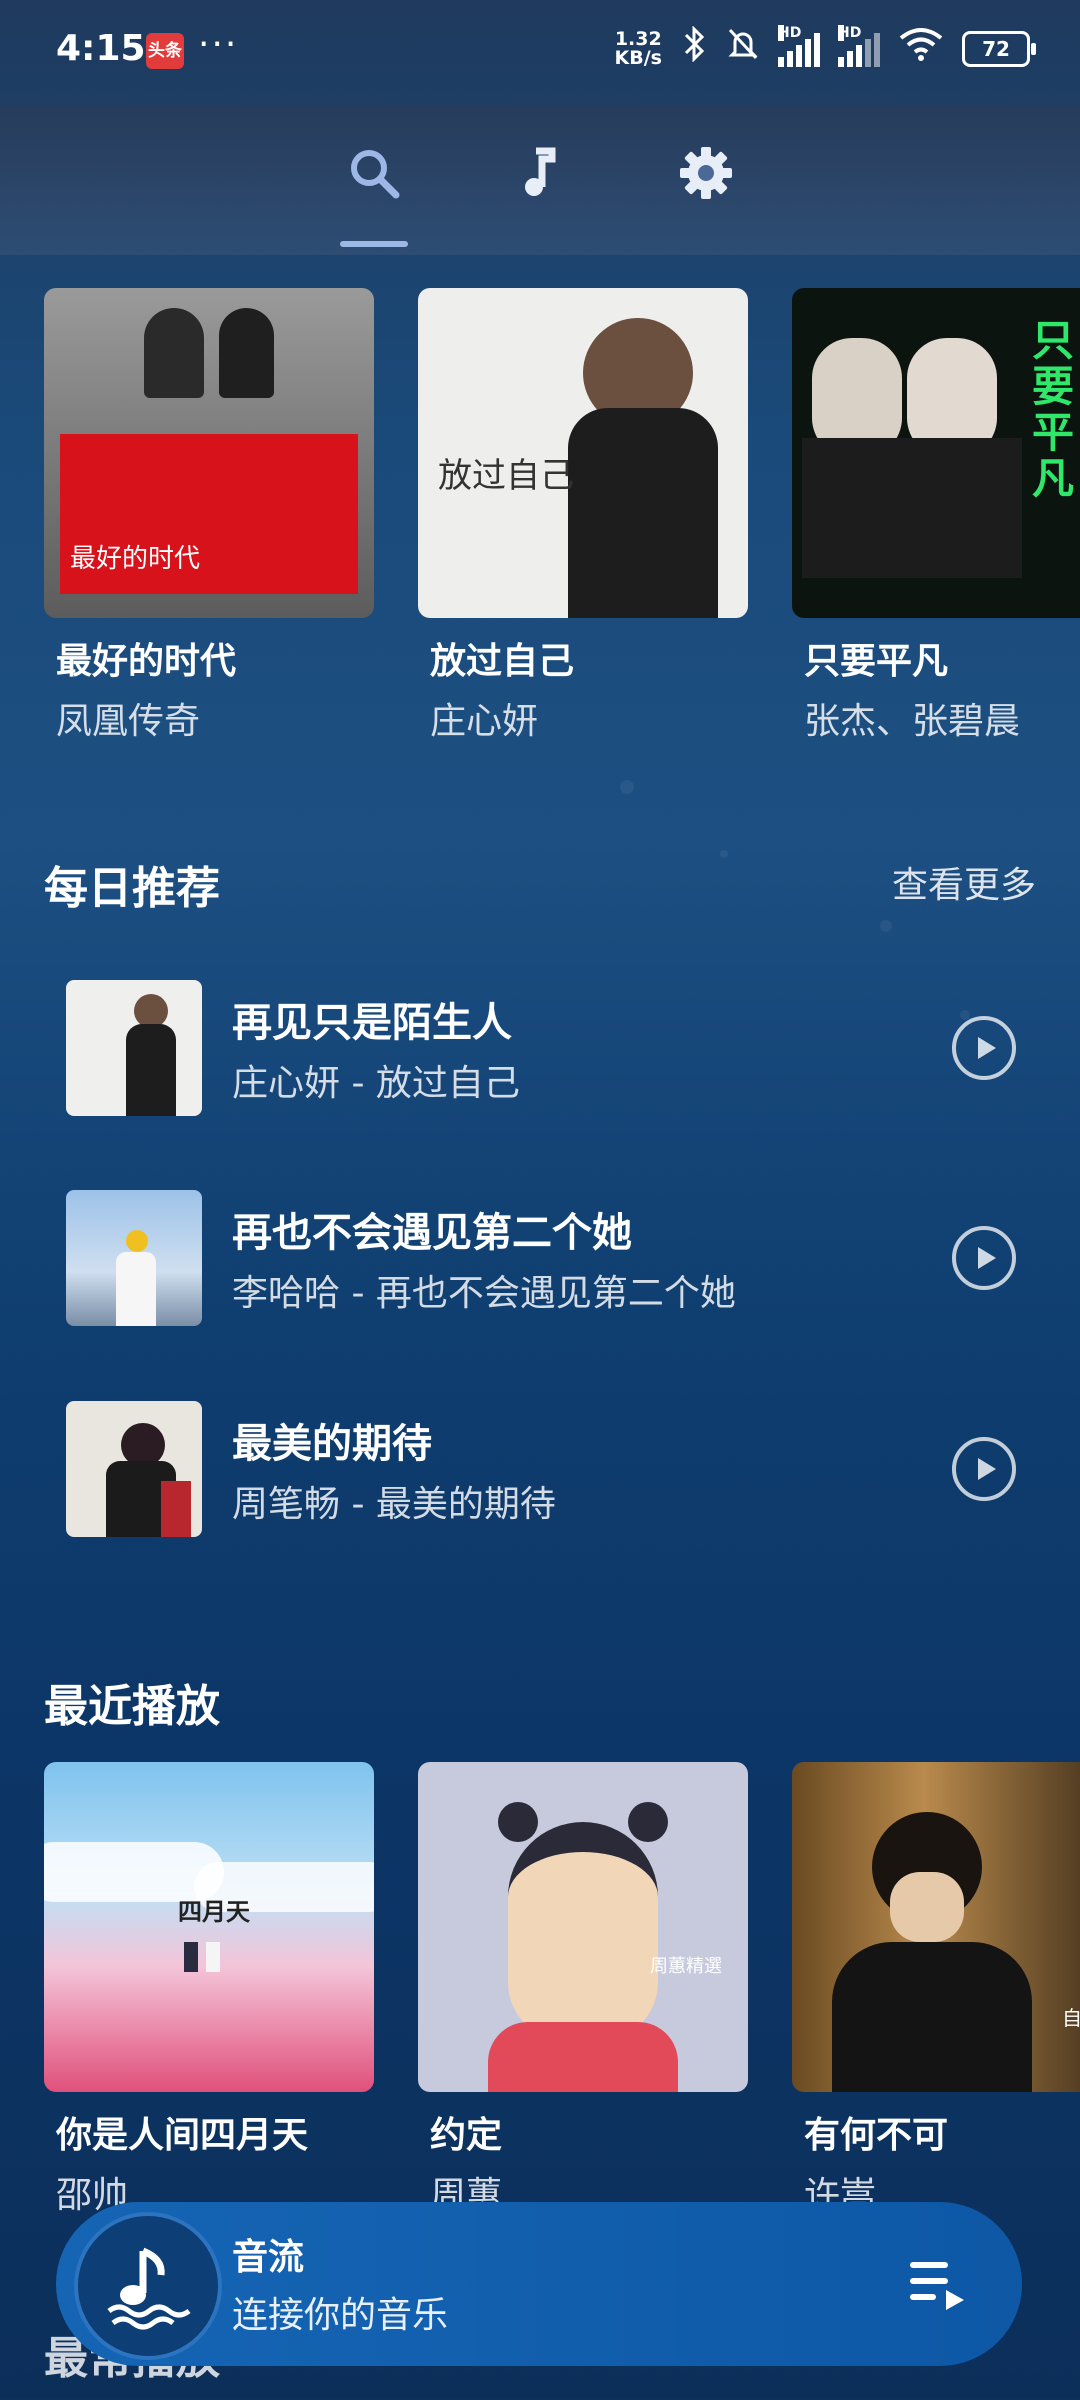 The image size is (1080, 2400). I want to click on network-speed: 1.32 KB/s, so click(638, 48).